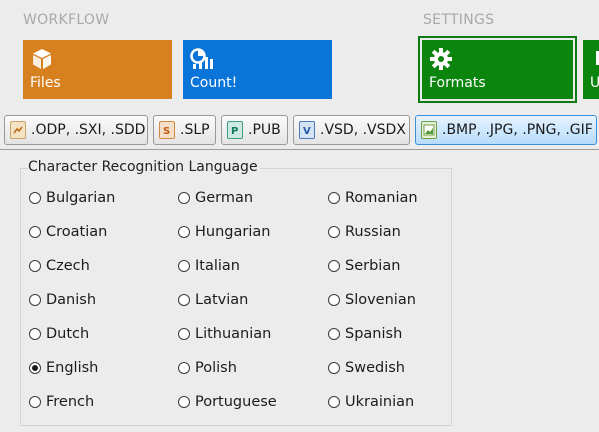  I want to click on count-tile-label: Count!, so click(214, 83).